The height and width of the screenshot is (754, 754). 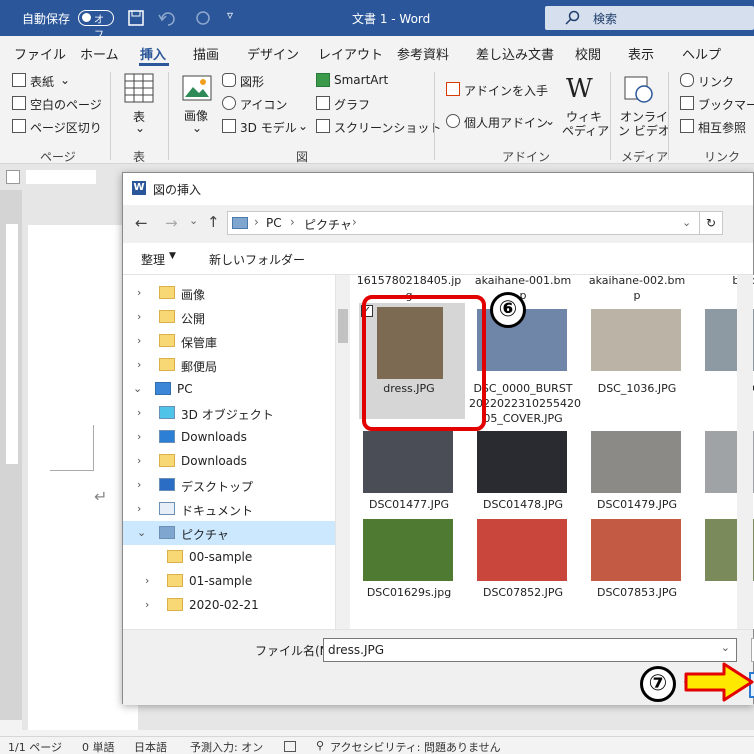 I want to click on bookmark-button: ブックマーク, so click(x=726, y=104).